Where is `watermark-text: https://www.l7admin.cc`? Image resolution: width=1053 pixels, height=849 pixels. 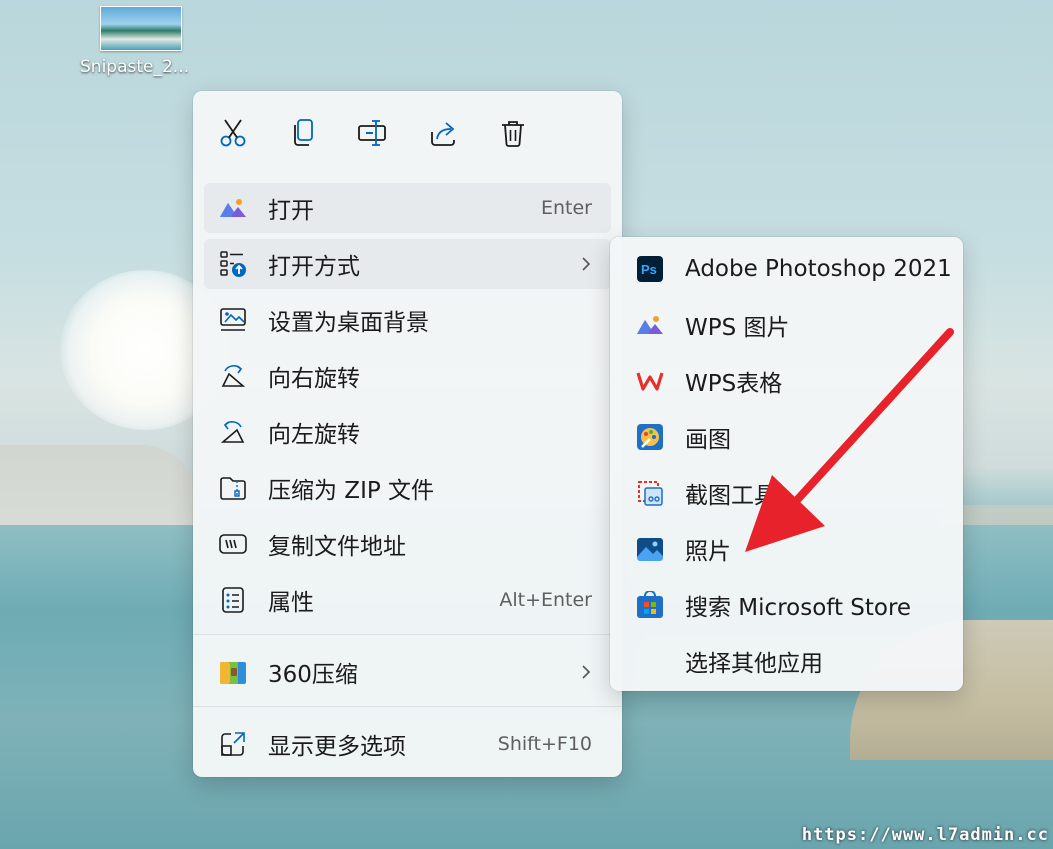 watermark-text: https://www.l7admin.cc is located at coordinates (925, 835).